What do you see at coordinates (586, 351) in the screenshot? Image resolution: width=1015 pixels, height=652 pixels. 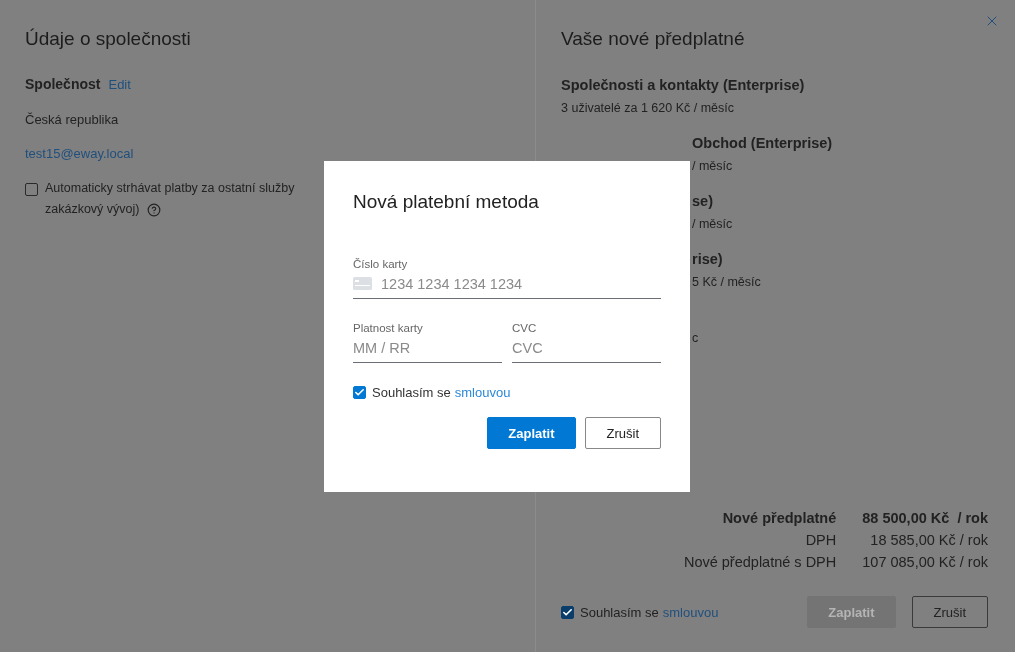 I see `cvc-field: CVC` at bounding box center [586, 351].